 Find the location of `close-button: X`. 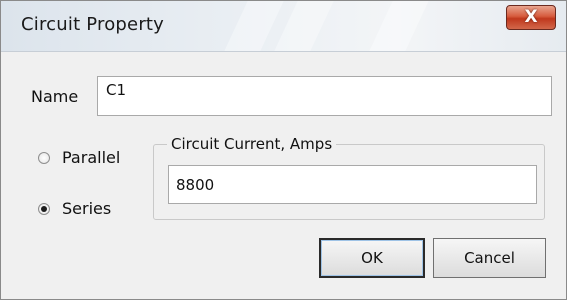

close-button: X is located at coordinates (531, 17).